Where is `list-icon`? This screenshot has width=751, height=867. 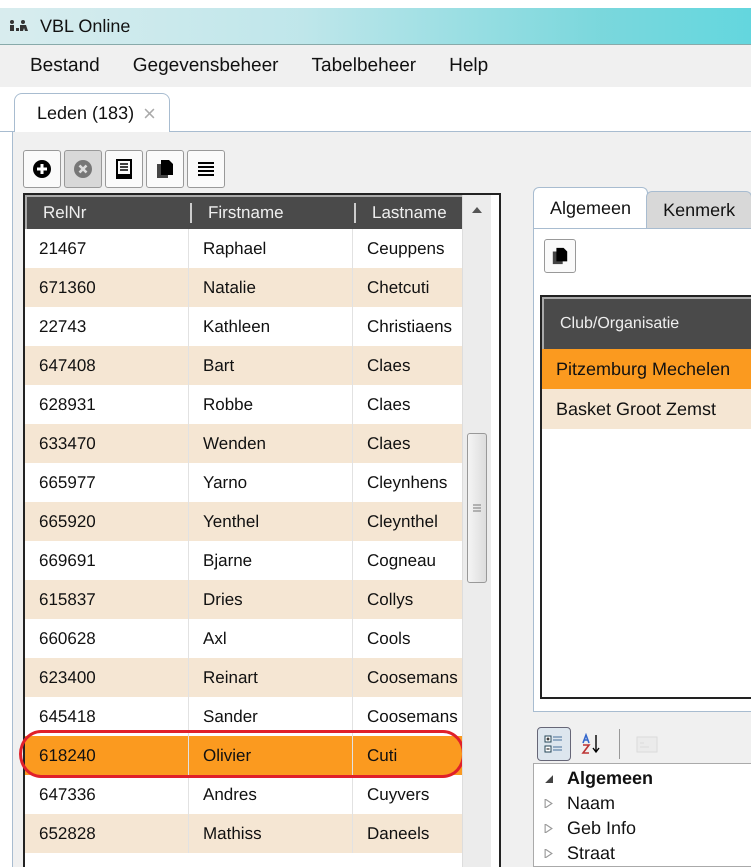 list-icon is located at coordinates (206, 169).